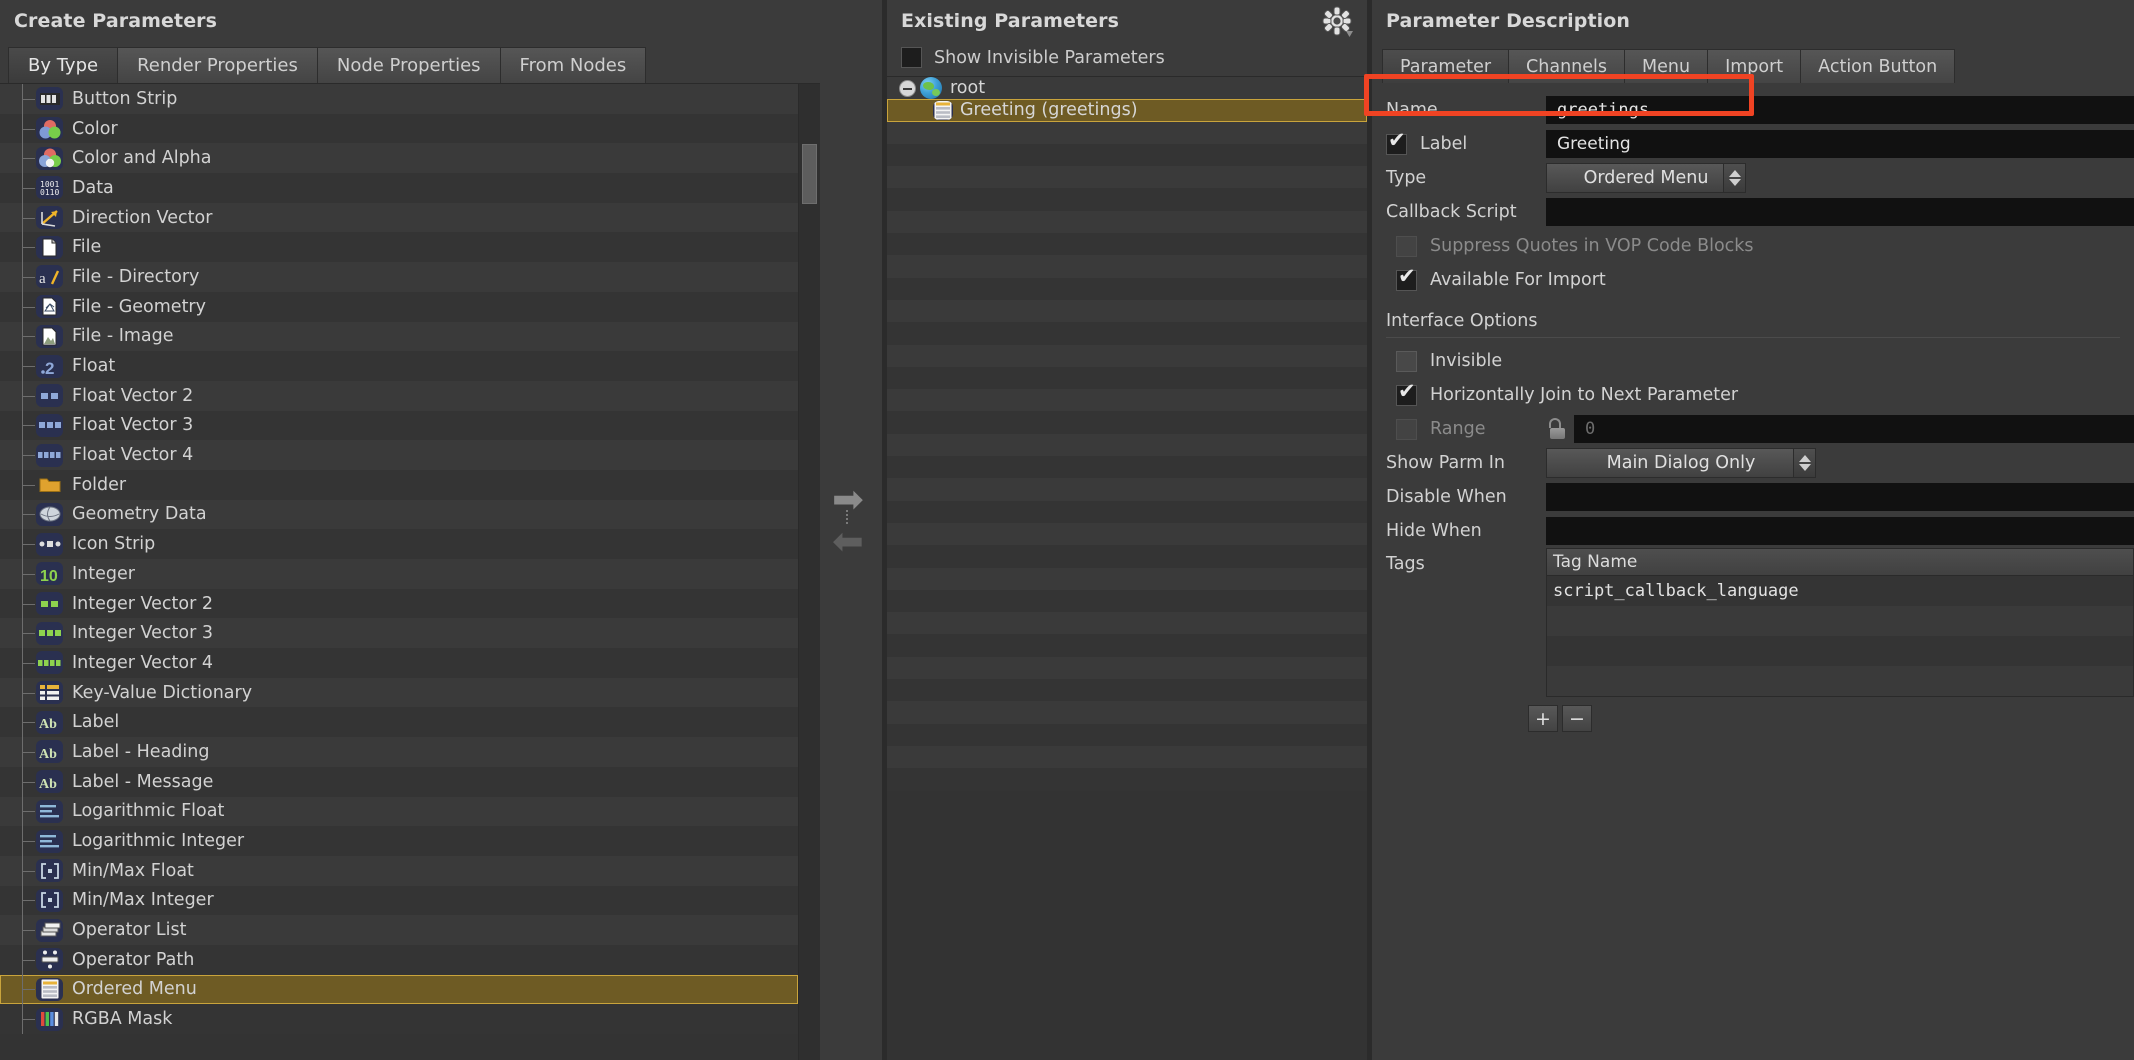 Image resolution: width=2134 pixels, height=1060 pixels. I want to click on type-list-item: RGBA Mask, so click(399, 1019).